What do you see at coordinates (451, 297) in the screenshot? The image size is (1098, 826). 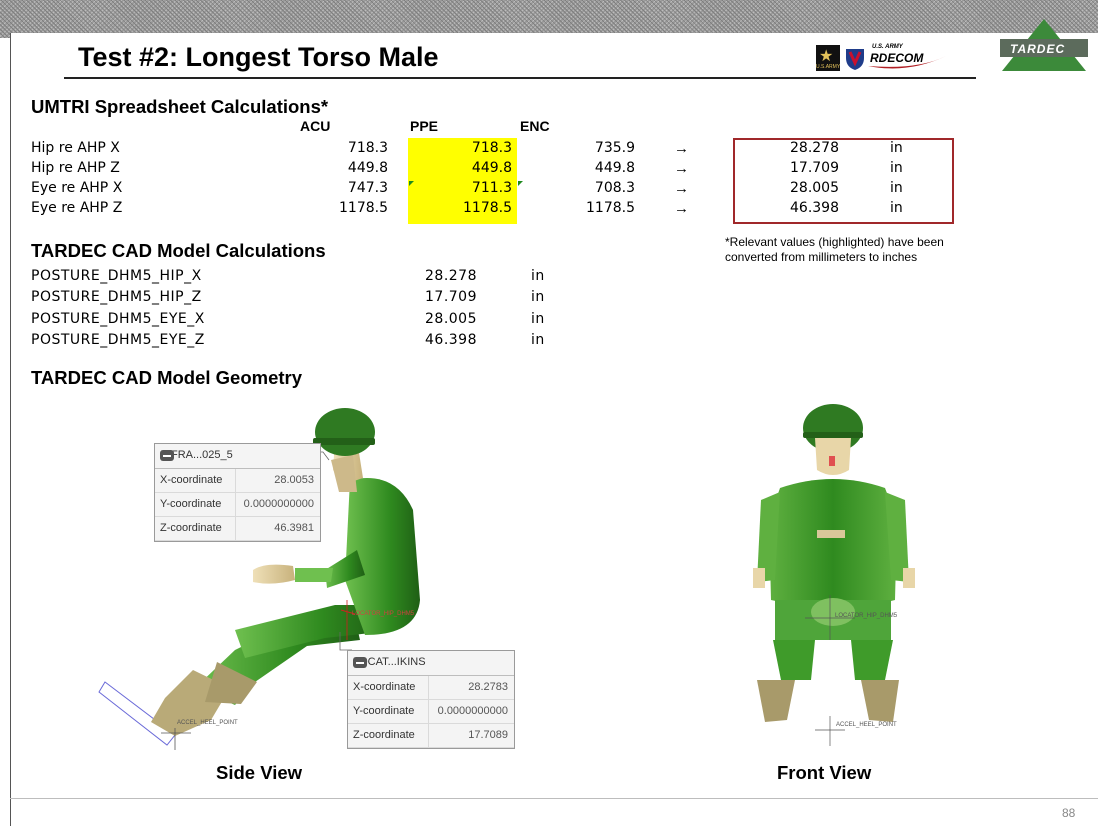 I see `cad-param-value: 17.709` at bounding box center [451, 297].